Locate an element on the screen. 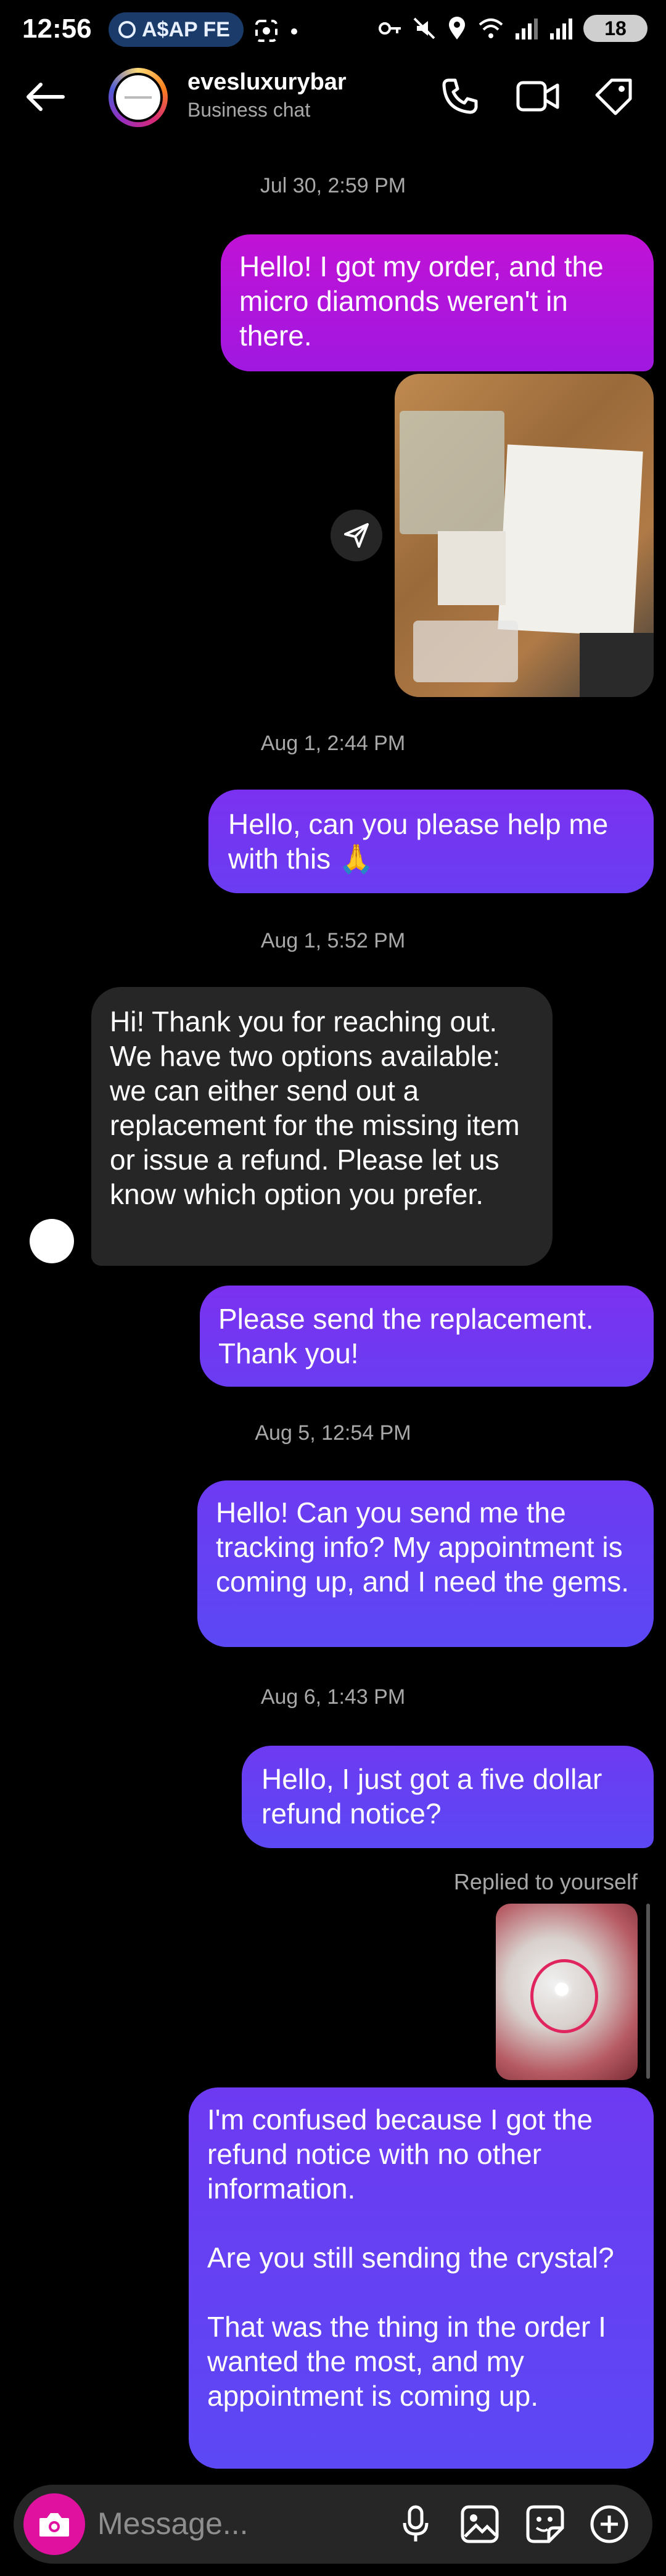 The height and width of the screenshot is (2576, 666). plus-icon is located at coordinates (609, 2524).